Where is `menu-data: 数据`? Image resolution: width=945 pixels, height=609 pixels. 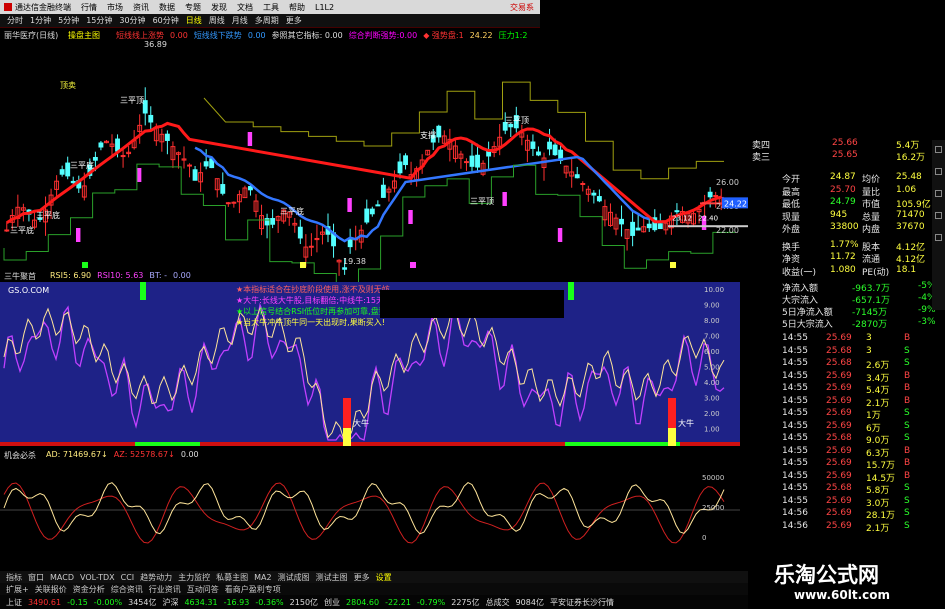 menu-data: 数据 is located at coordinates (167, 7).